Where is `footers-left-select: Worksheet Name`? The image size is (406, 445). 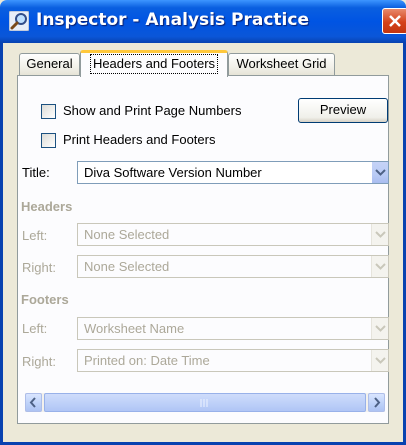
footers-left-select: Worksheet Name is located at coordinates (233, 328).